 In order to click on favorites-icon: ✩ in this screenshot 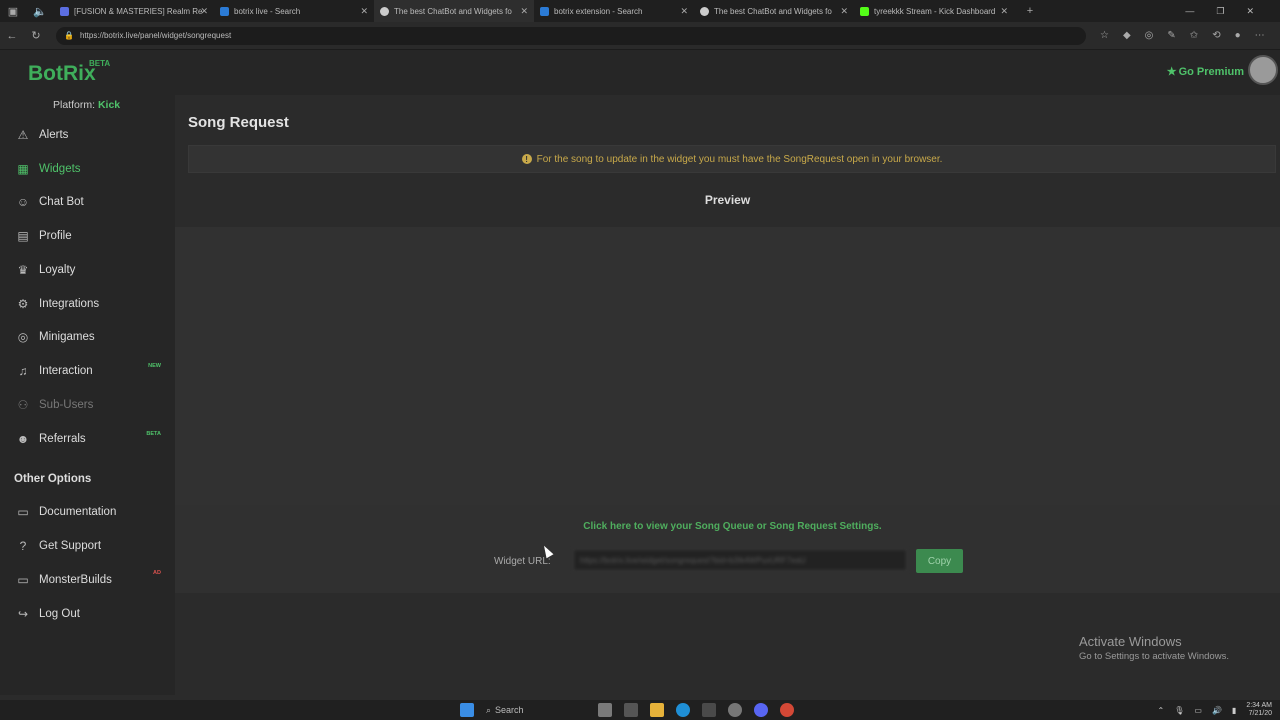, I will do `click(1194, 35)`.